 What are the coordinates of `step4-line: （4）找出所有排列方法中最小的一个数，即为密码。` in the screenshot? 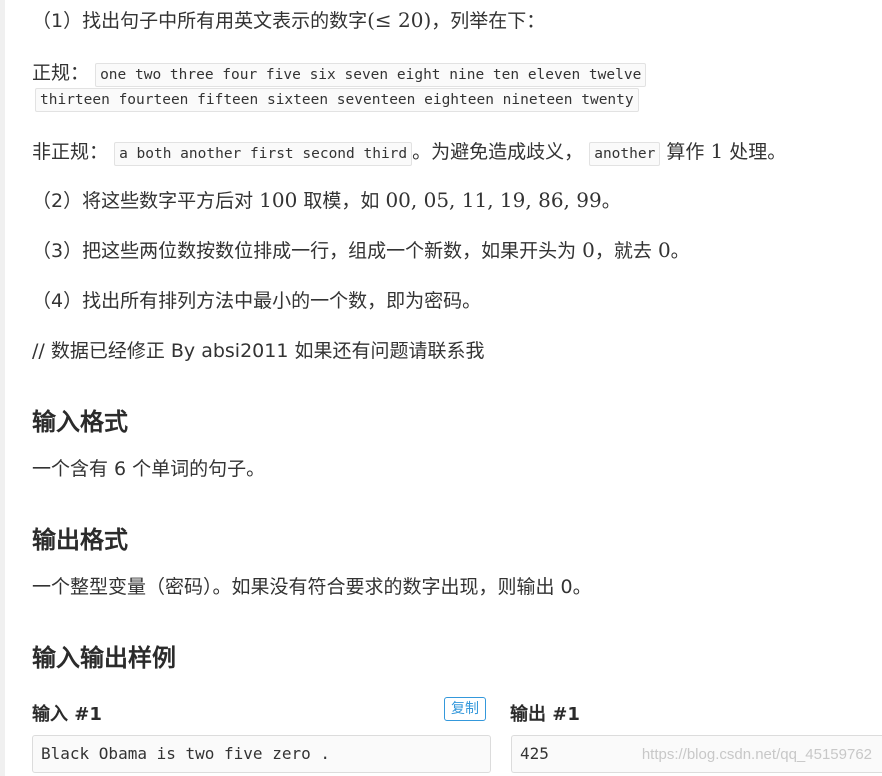 It's located at (257, 301).